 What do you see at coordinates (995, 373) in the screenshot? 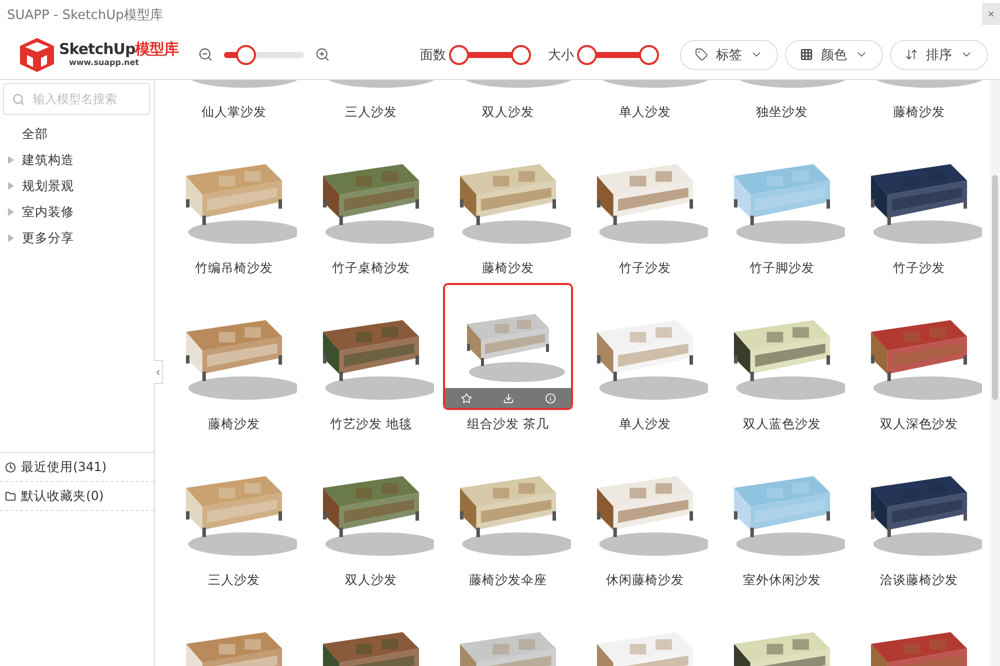
I see `scrollbar` at bounding box center [995, 373].